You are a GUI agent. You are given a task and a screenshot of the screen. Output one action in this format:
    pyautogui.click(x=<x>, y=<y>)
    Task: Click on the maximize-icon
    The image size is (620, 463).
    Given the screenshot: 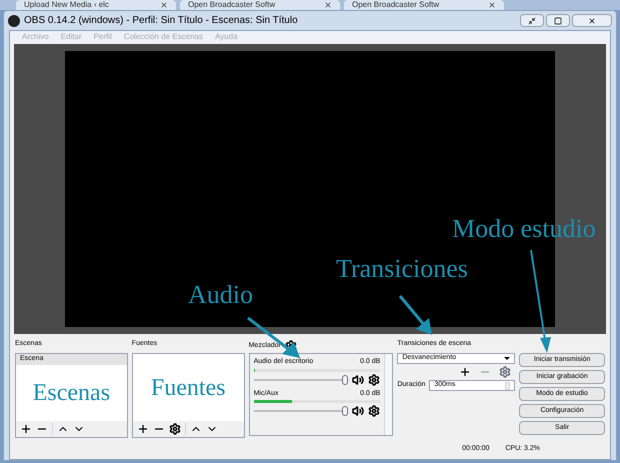 What is the action you would take?
    pyautogui.click(x=558, y=20)
    